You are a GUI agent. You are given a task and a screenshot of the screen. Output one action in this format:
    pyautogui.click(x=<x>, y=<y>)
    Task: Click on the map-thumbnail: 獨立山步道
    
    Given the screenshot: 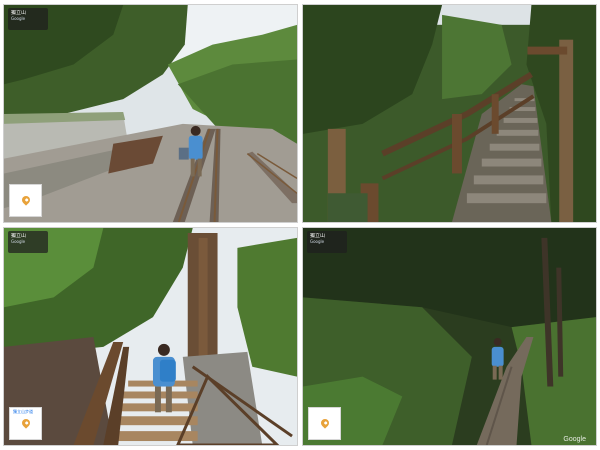 What is the action you would take?
    pyautogui.click(x=25, y=423)
    